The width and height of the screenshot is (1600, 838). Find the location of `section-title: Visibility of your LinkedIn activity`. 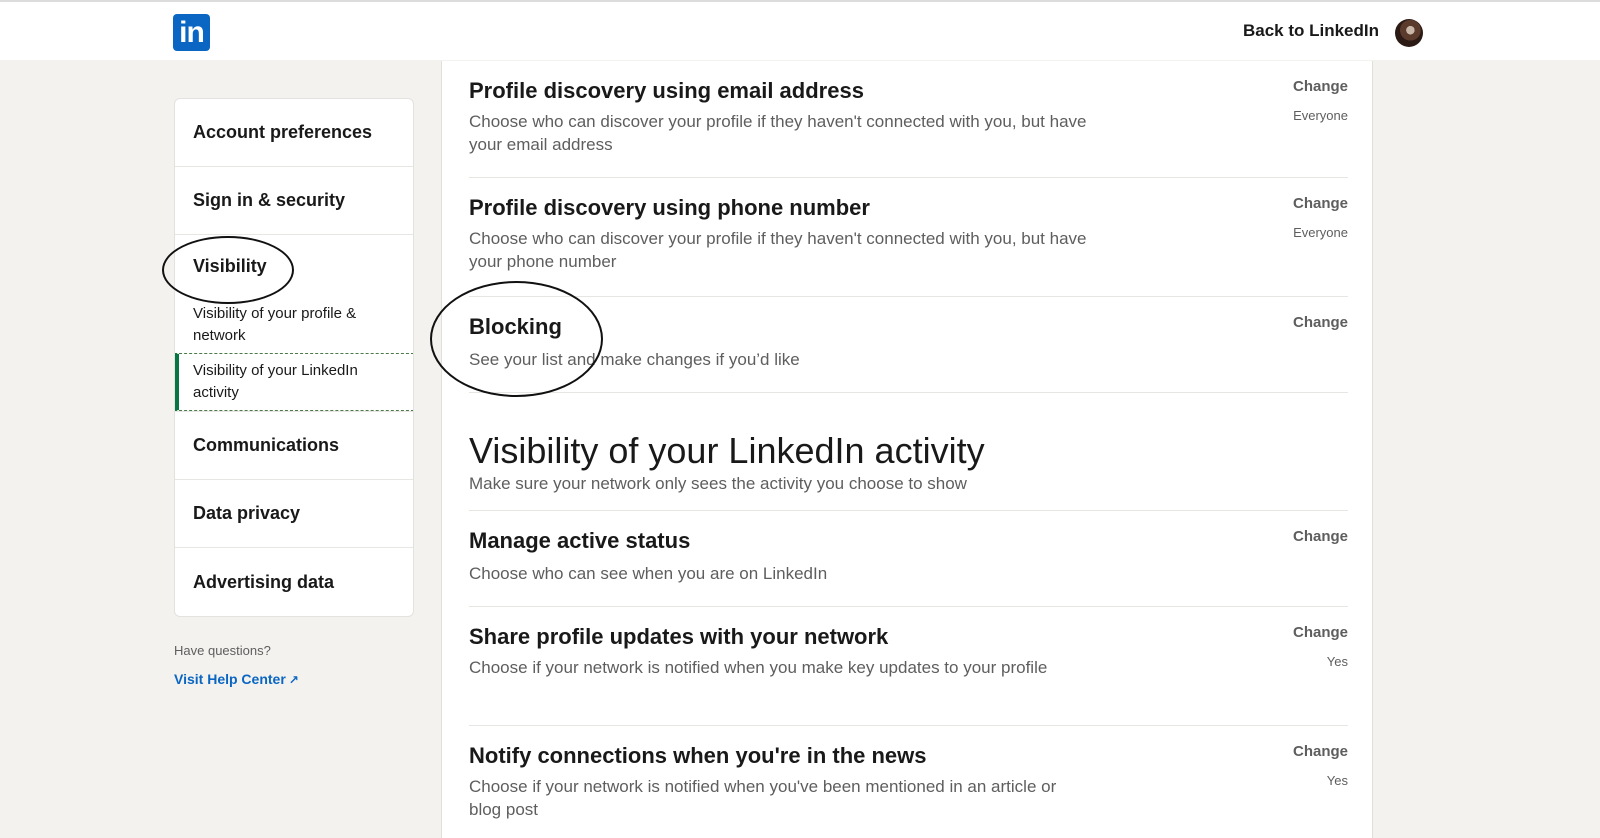

section-title: Visibility of your LinkedIn activity is located at coordinates (727, 450).